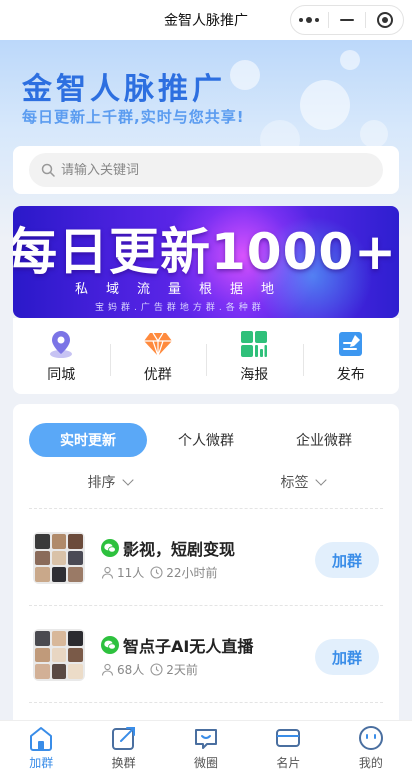  I want to click on minus-icon, so click(347, 20).